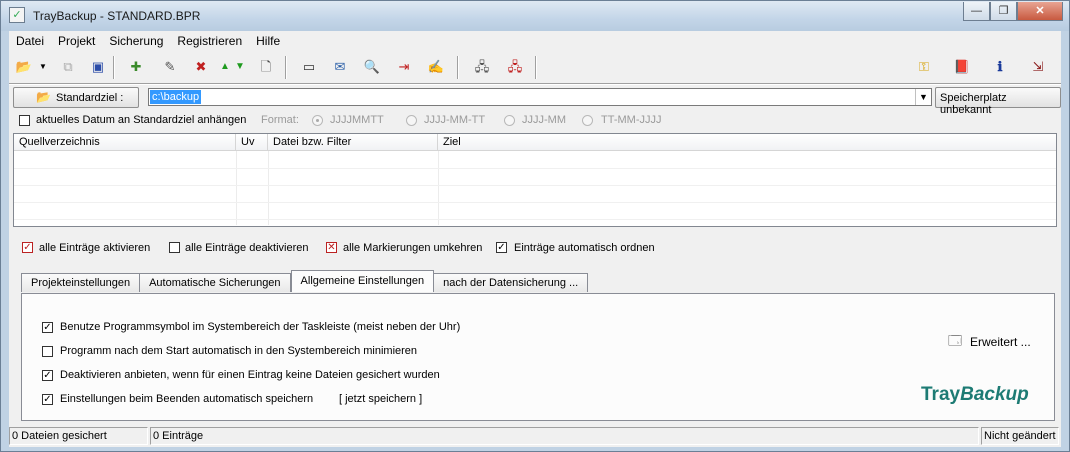  I want to click on format-option-label: JJJJMMTT, so click(357, 120).